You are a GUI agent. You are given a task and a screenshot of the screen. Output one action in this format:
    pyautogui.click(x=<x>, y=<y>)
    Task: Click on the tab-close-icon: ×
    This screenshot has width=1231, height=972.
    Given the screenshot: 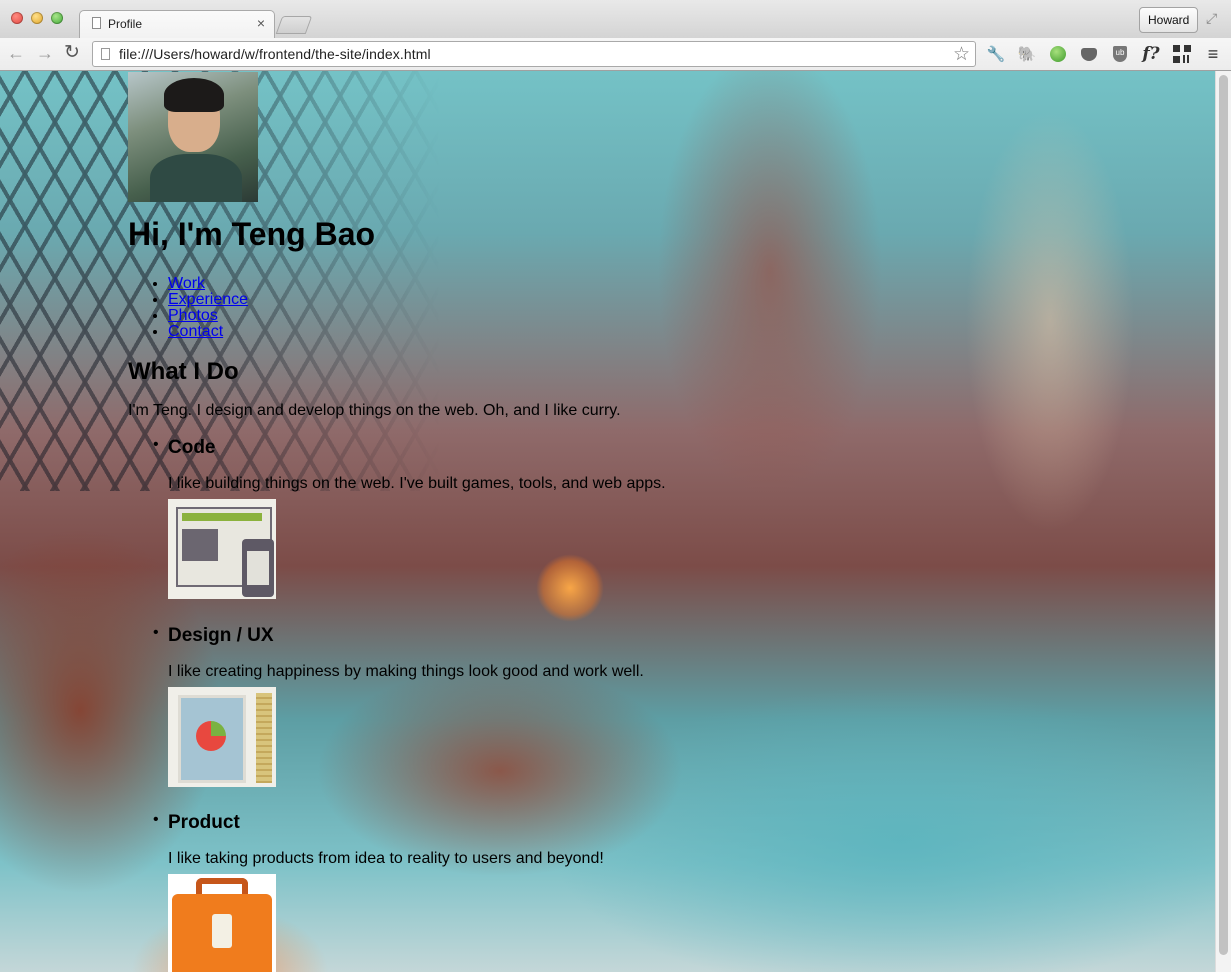 What is the action you would take?
    pyautogui.click(x=261, y=23)
    